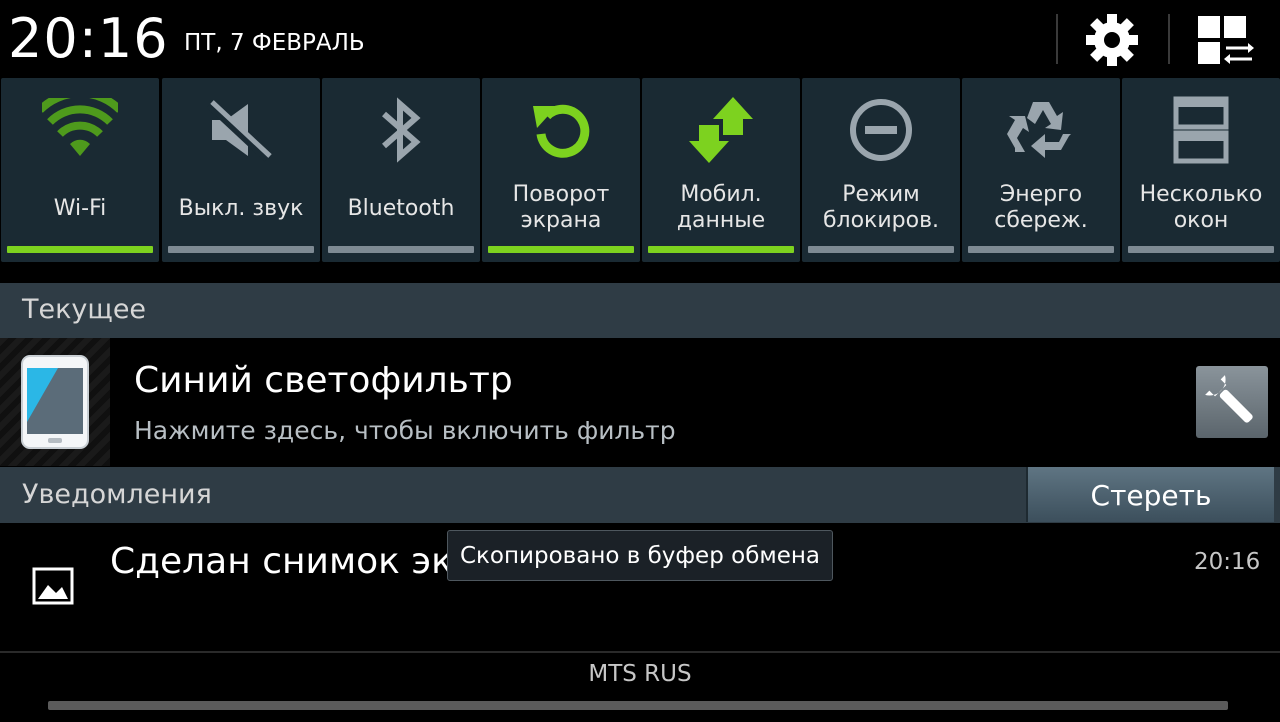 This screenshot has width=1280, height=722. I want to click on app-icon-panel, so click(55, 402).